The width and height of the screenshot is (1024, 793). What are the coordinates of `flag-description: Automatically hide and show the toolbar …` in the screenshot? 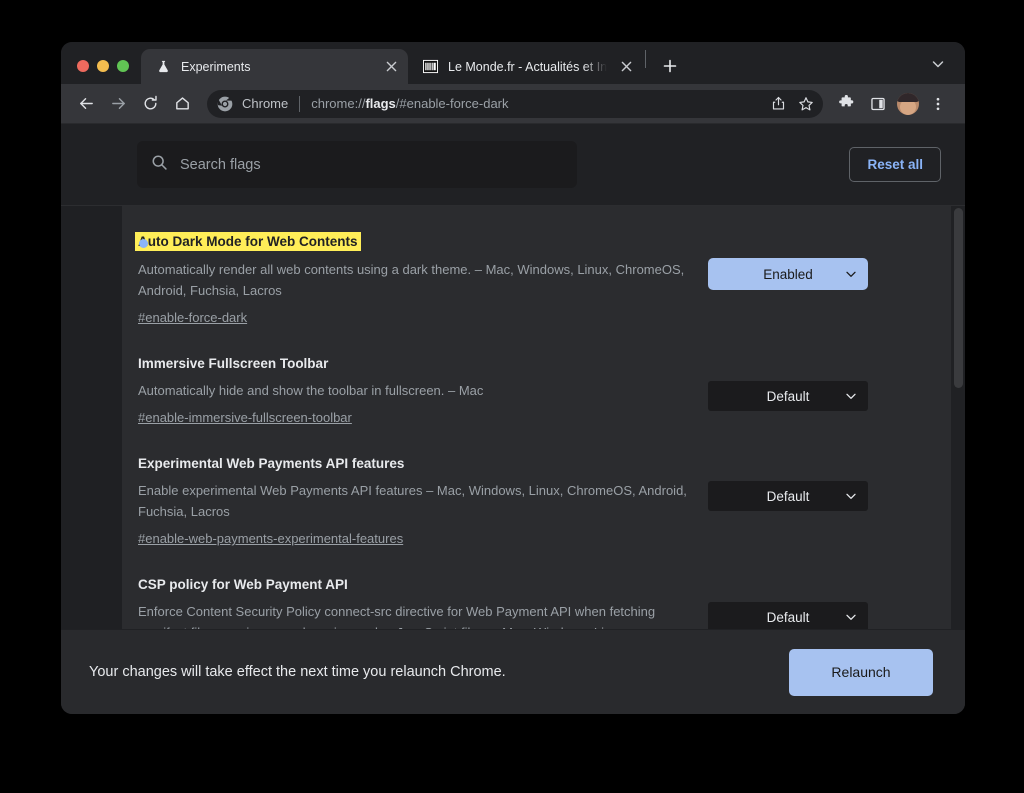 It's located at (311, 390).